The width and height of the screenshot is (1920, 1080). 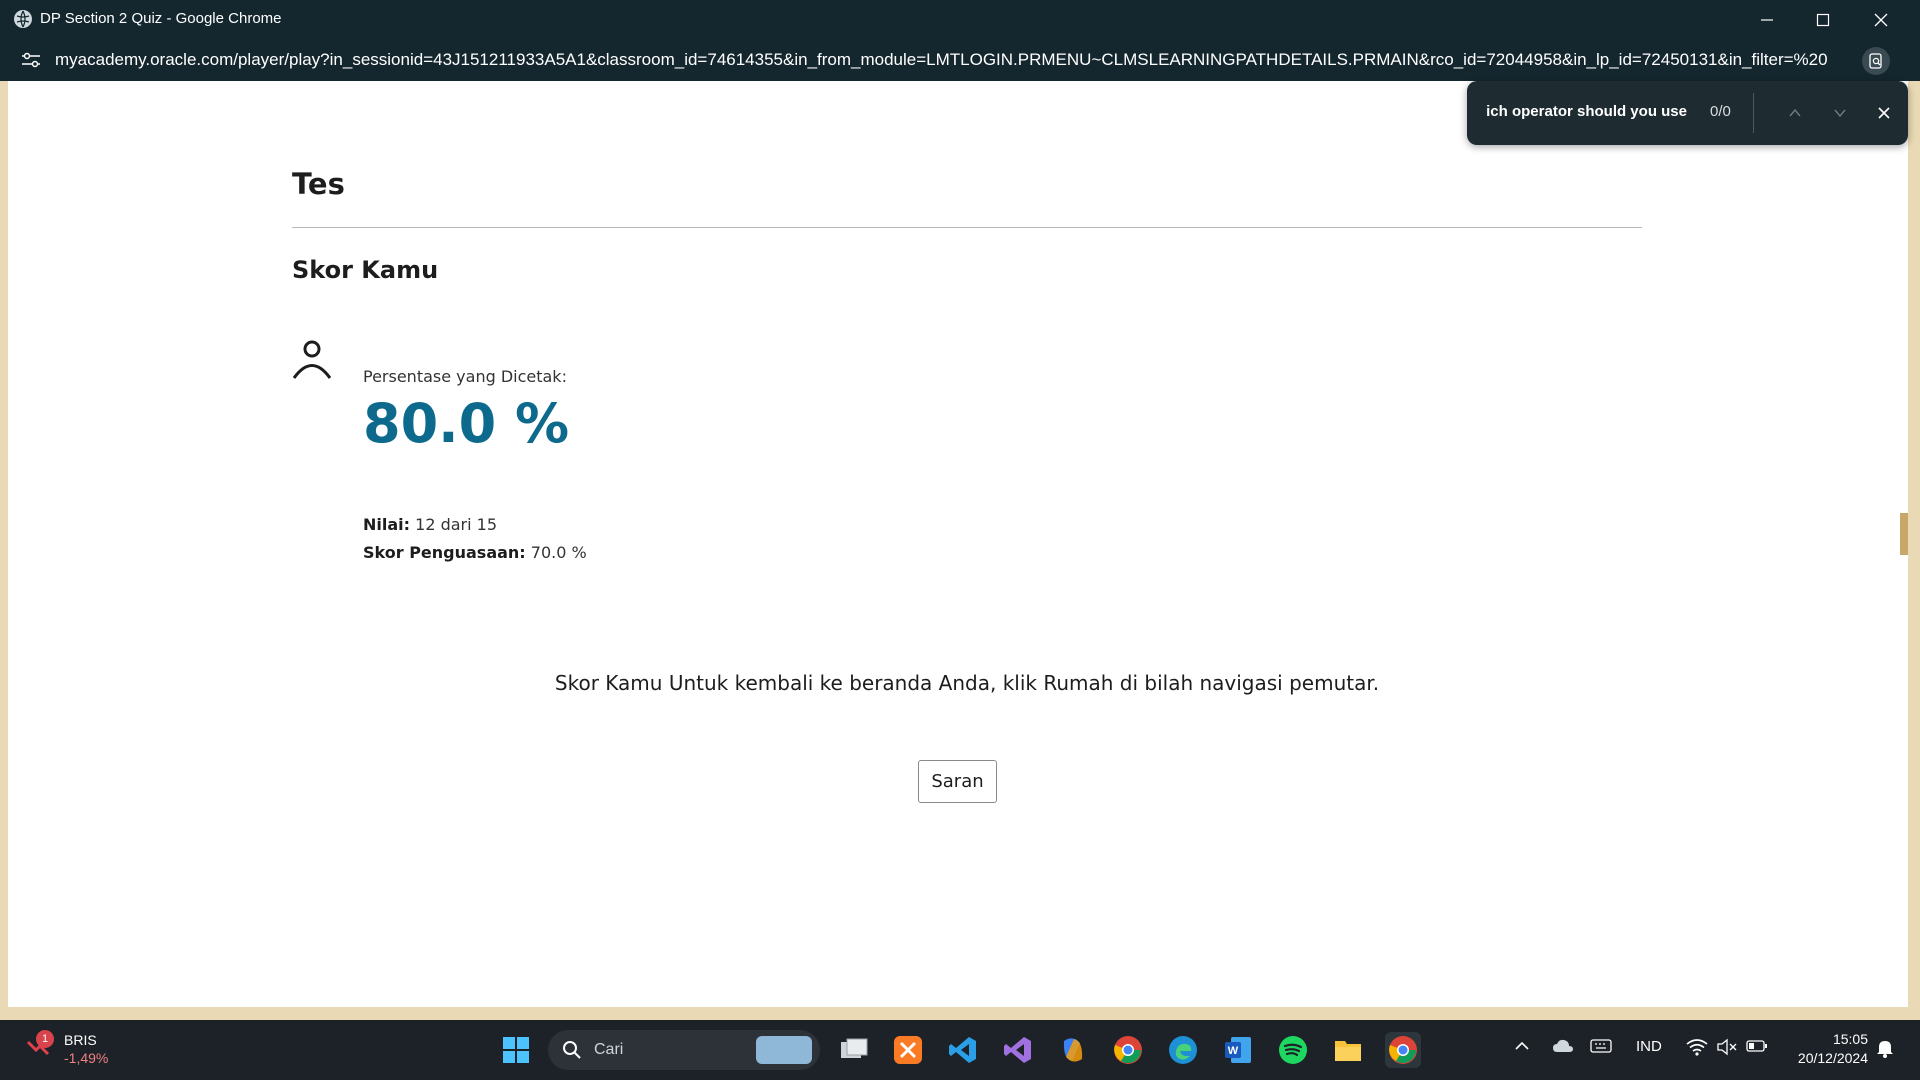 I want to click on chevron-down-icon, so click(x=1840, y=113).